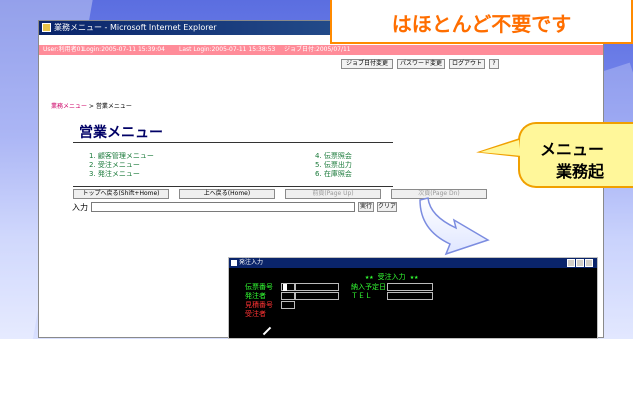 The width and height of the screenshot is (633, 397). Describe the element at coordinates (288, 296) in the screenshot. I see `orderer-code-field` at that location.